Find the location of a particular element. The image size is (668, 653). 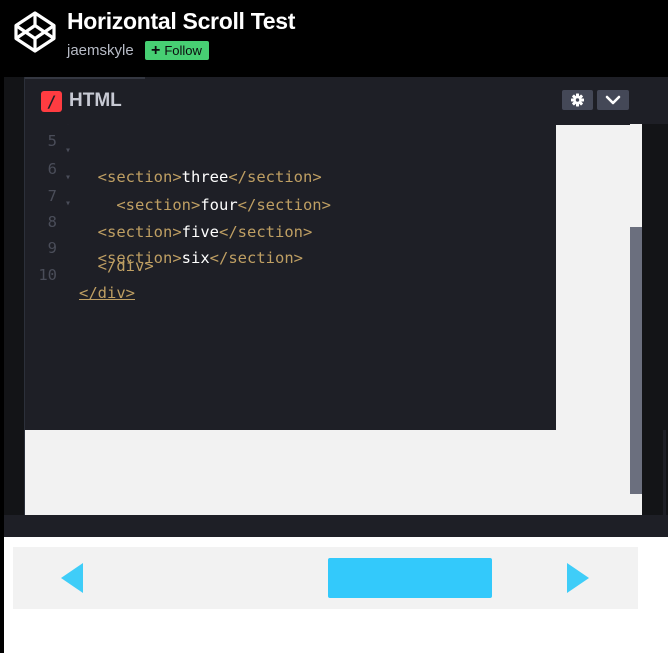

html-slash-icon: / is located at coordinates (51, 101).